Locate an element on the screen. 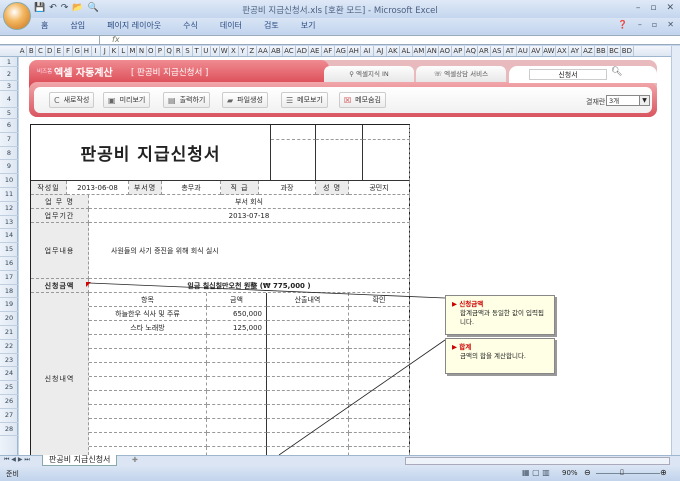 Image resolution: width=680 pixels, height=481 pixels. zoom-slider-thumb: ▯ is located at coordinates (622, 472).